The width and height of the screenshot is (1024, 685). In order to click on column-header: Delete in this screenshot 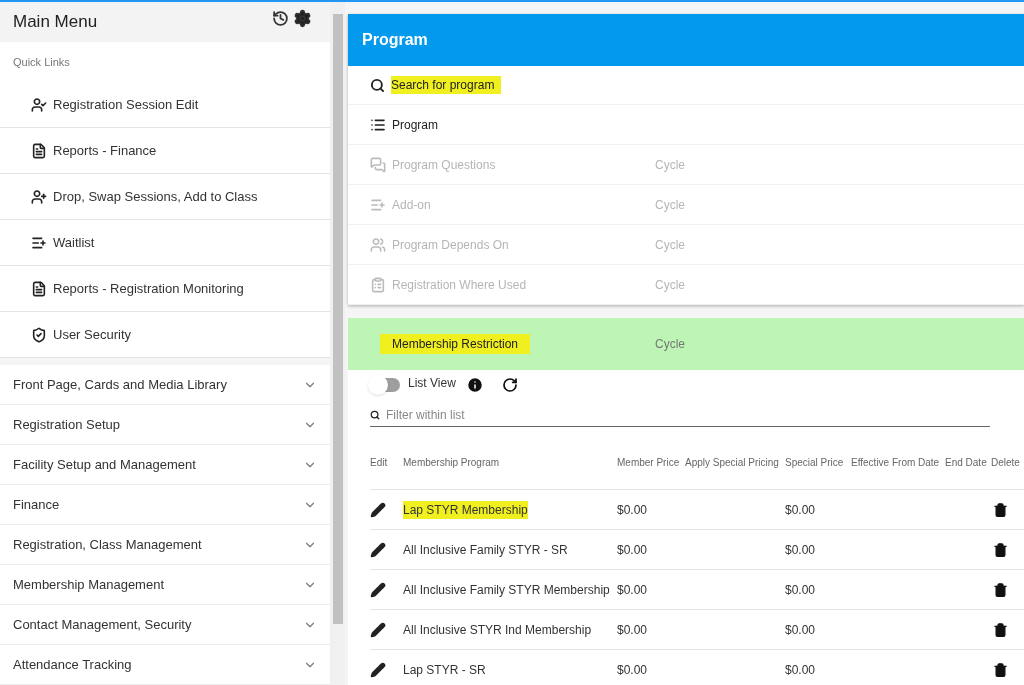, I will do `click(1006, 462)`.